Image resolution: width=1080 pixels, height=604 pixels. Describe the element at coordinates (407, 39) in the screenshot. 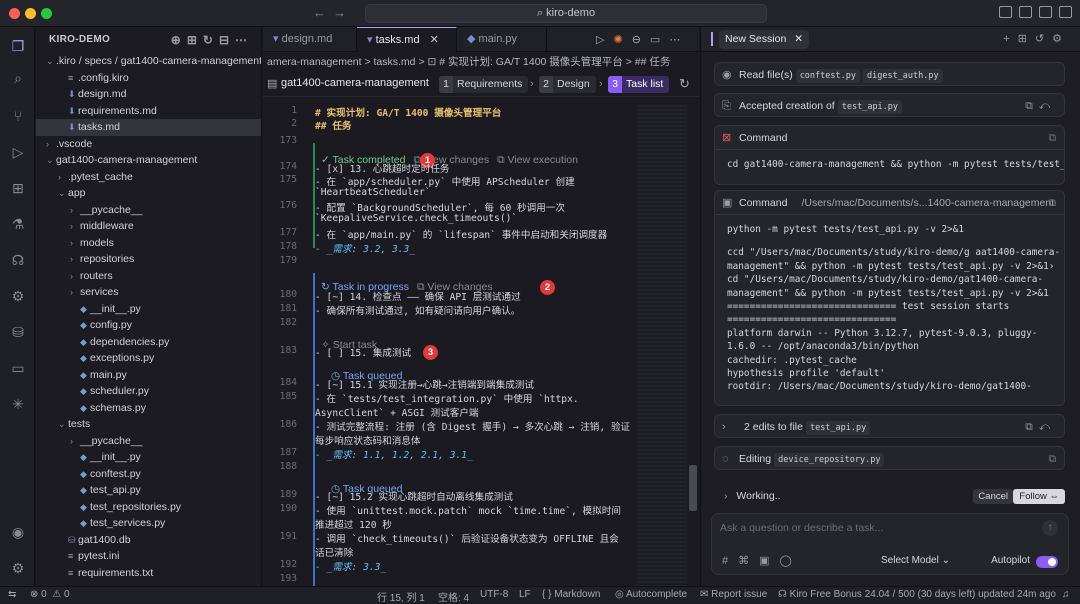

I see `tab-tasks-md: ▾ tasks.md ✕` at that location.